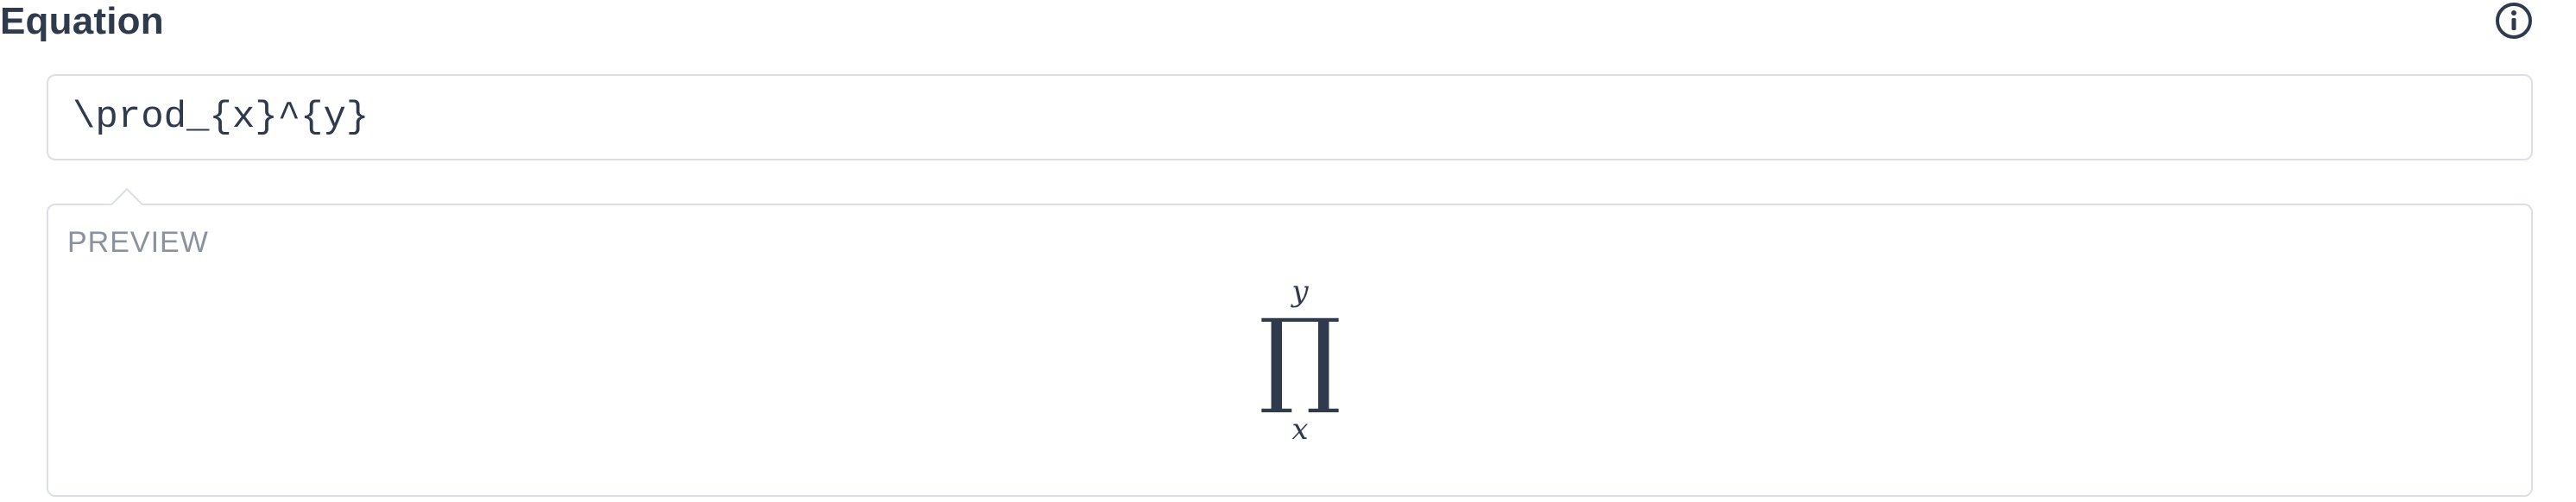  What do you see at coordinates (82, 21) in the screenshot?
I see `section-title: Equation` at bounding box center [82, 21].